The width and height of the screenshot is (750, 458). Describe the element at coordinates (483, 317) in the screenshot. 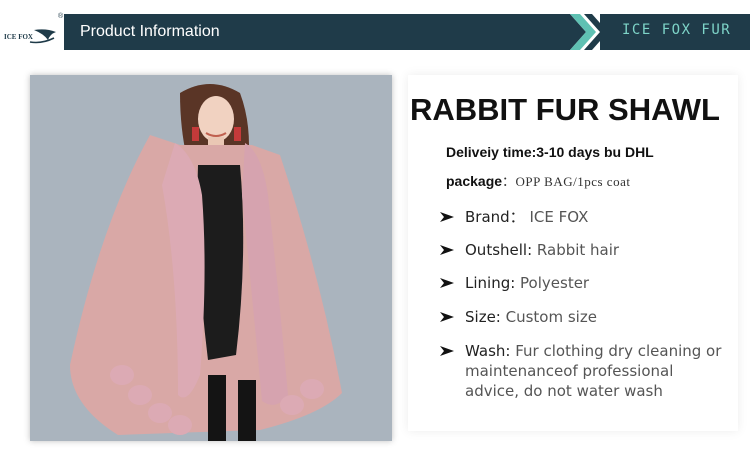

I see `spec-size-label: Size:` at that location.